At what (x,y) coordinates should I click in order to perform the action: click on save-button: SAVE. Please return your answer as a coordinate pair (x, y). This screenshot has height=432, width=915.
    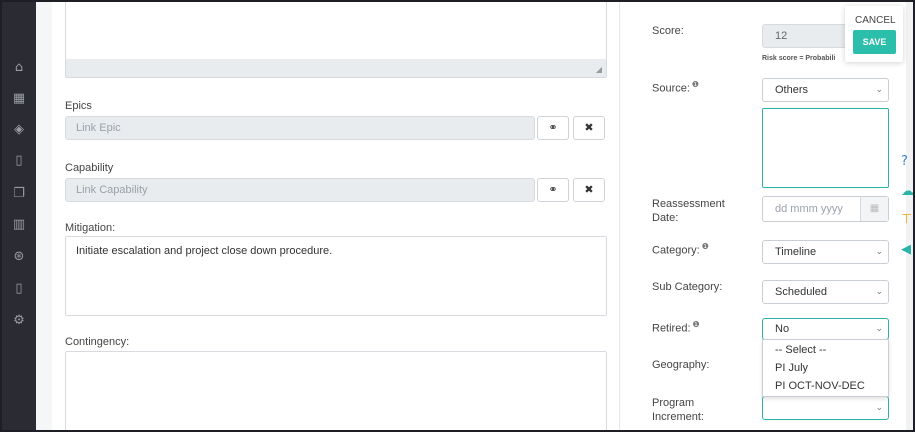
    Looking at the image, I should click on (874, 42).